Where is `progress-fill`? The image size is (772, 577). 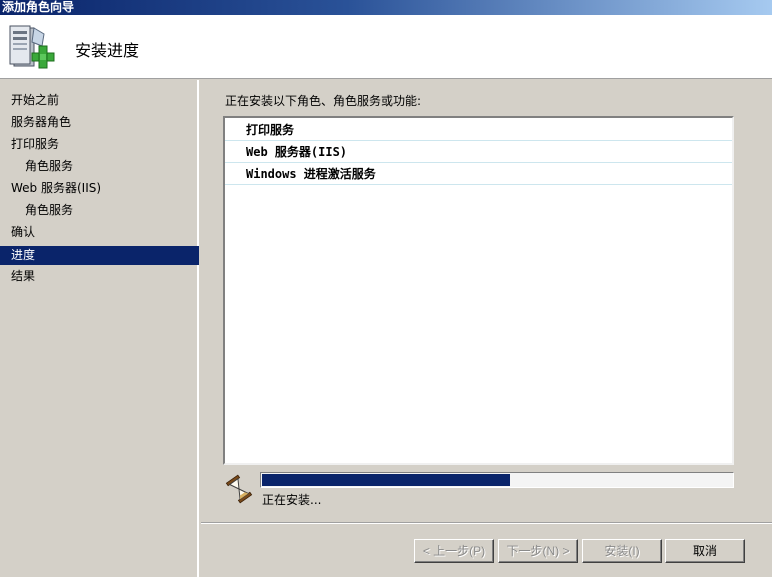 progress-fill is located at coordinates (386, 480).